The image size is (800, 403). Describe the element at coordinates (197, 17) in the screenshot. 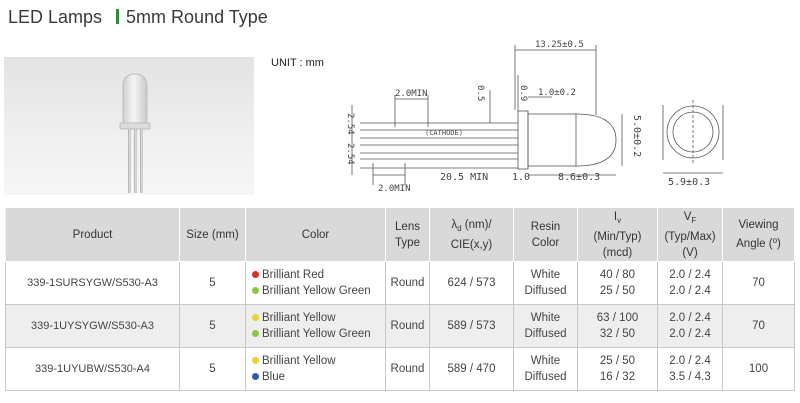

I see `title-product-type: 5mm Round Type` at that location.